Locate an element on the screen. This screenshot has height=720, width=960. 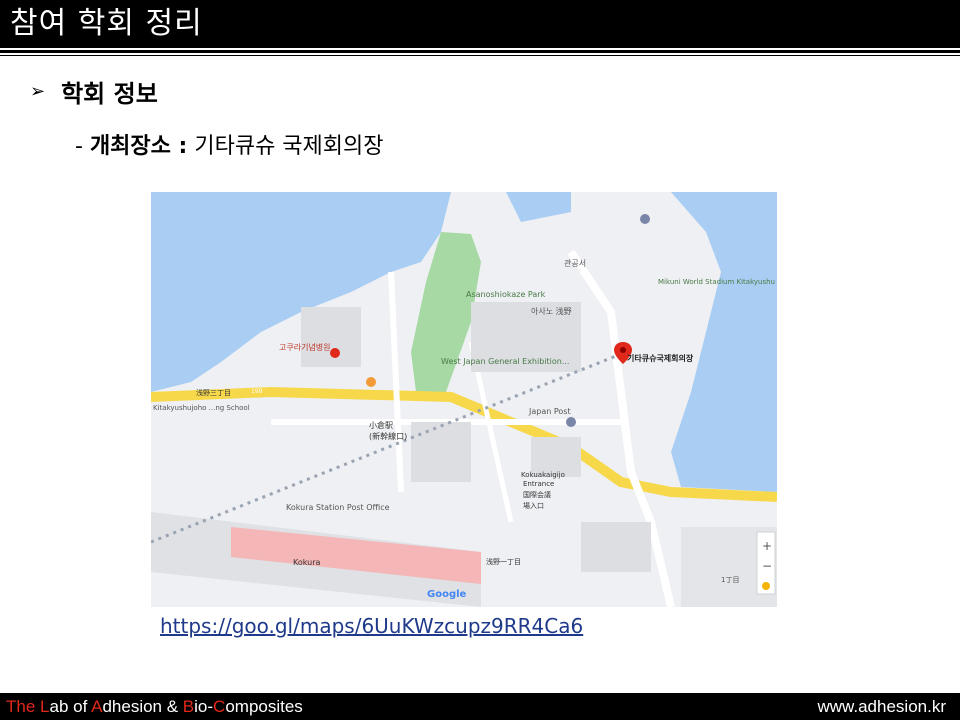
lab-name-part: dhesion & is located at coordinates (142, 706).